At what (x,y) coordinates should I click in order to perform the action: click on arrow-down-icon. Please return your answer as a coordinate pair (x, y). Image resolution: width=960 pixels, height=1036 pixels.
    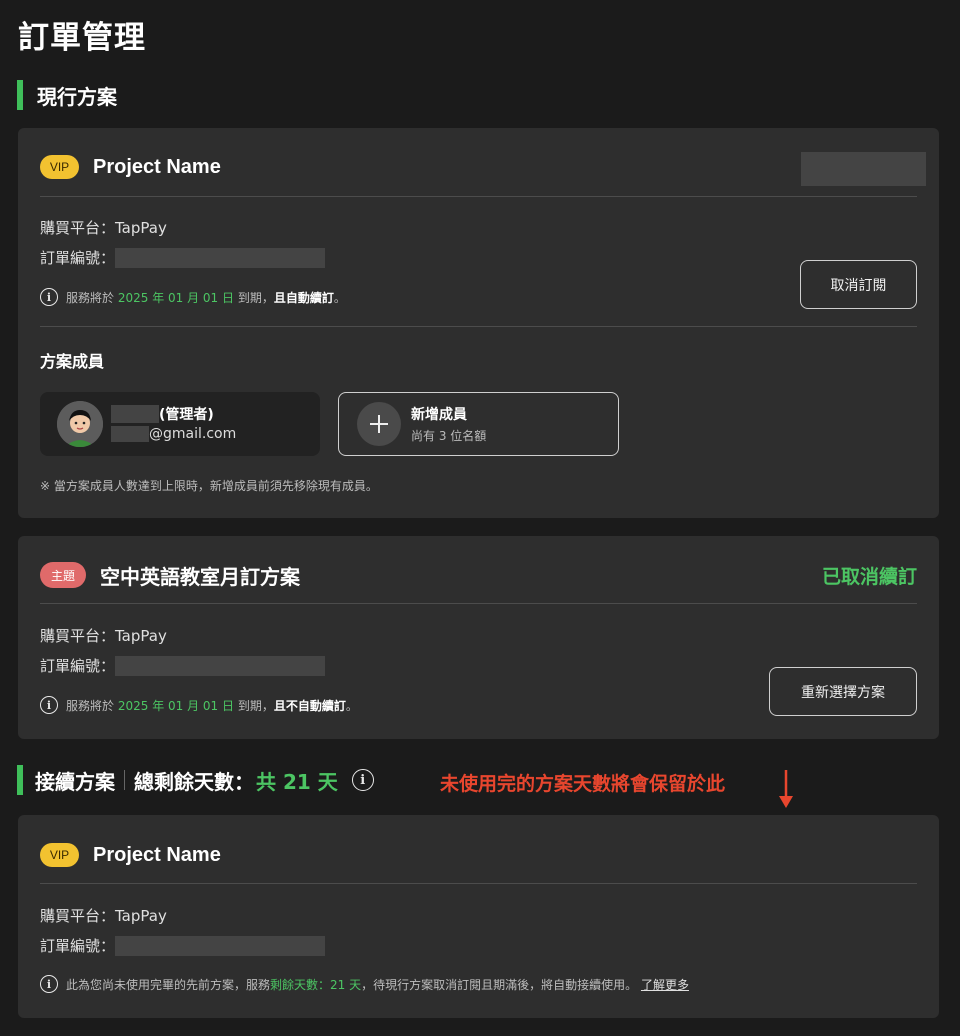
    Looking at the image, I should click on (786, 789).